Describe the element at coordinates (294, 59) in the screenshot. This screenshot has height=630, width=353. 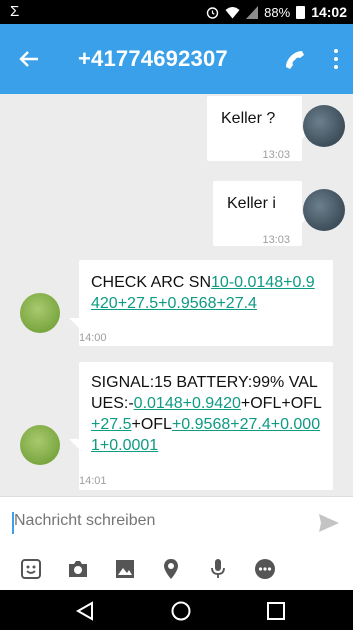
I see `phone-icon` at that location.